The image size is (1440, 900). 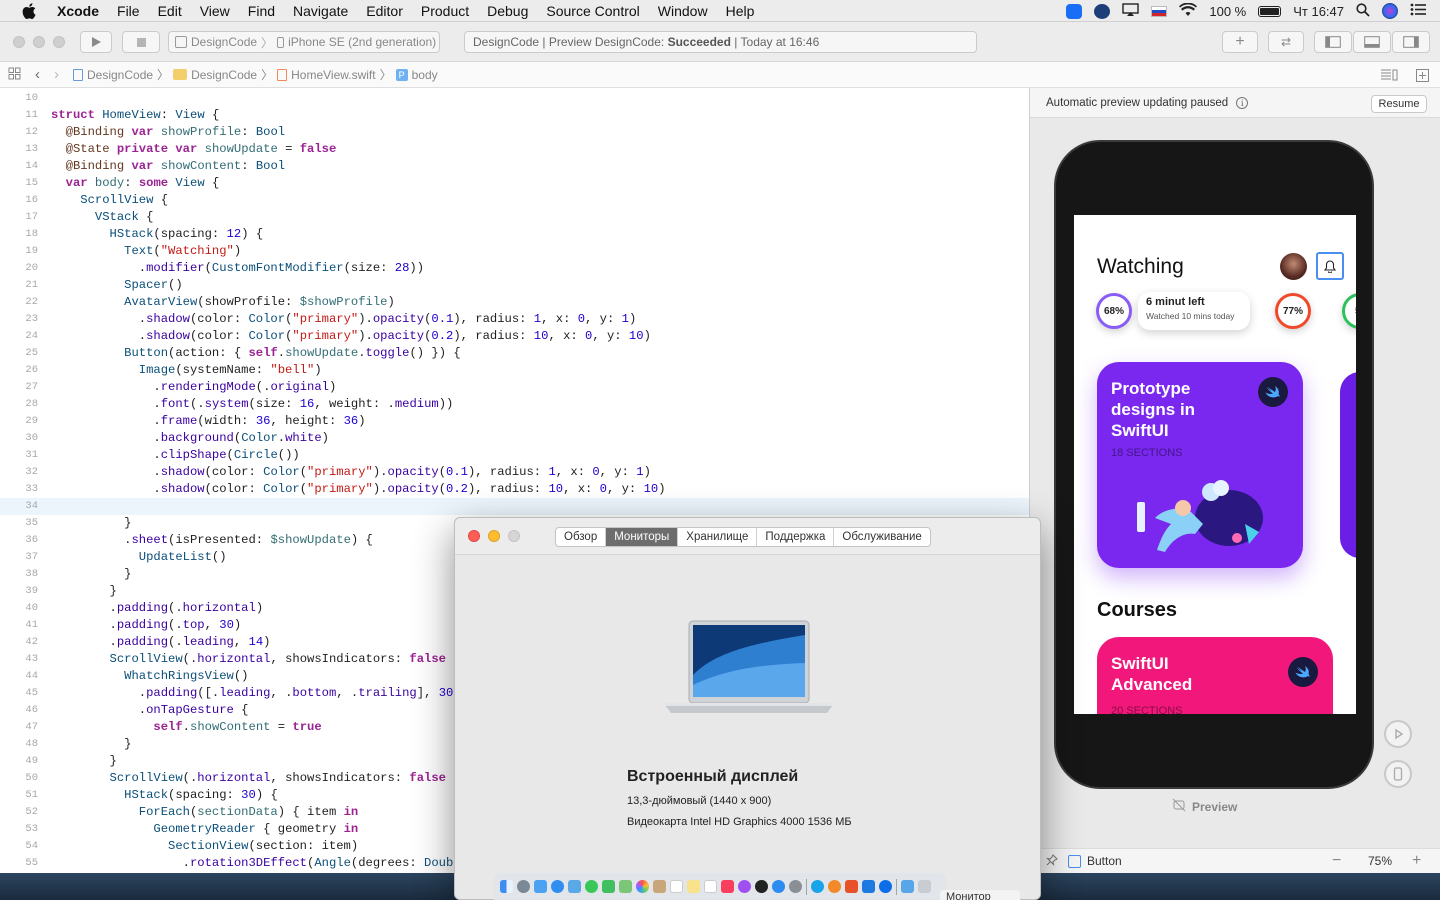 What do you see at coordinates (1270, 11) in the screenshot?
I see `battery-icon` at bounding box center [1270, 11].